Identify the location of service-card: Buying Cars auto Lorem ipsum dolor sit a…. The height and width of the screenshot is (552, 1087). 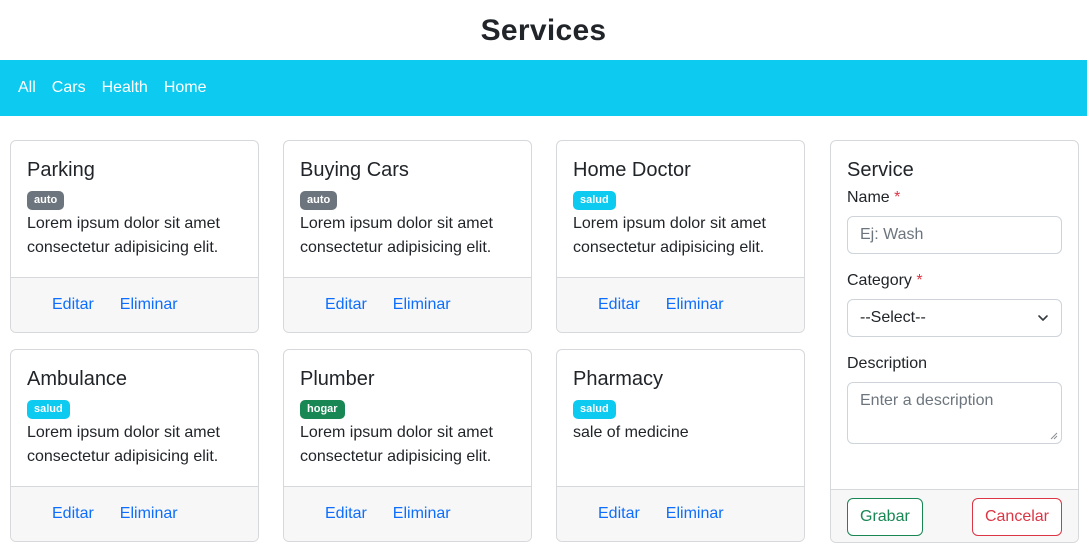
(407, 236).